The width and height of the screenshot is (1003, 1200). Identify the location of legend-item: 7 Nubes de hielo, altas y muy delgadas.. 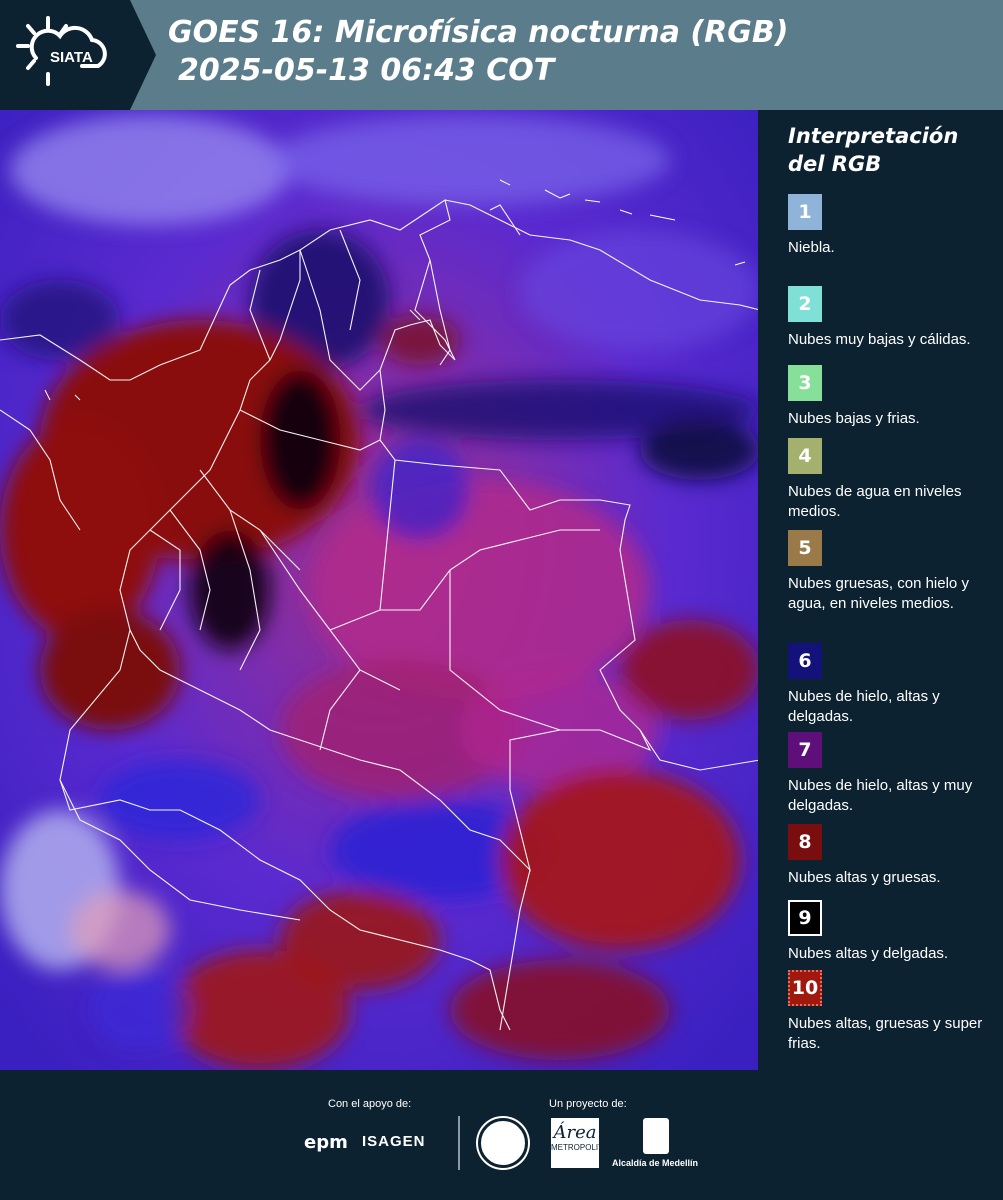
(893, 774).